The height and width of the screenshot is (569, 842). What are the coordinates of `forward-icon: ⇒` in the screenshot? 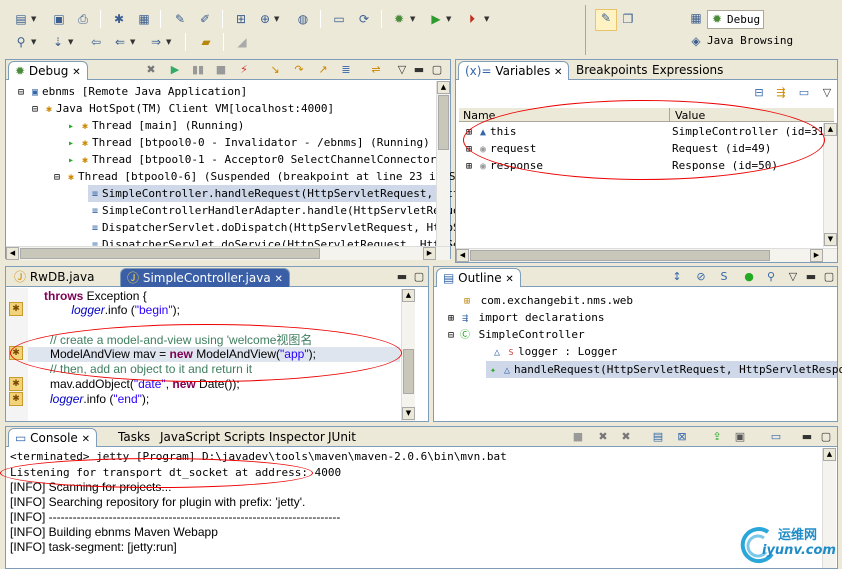 It's located at (156, 42).